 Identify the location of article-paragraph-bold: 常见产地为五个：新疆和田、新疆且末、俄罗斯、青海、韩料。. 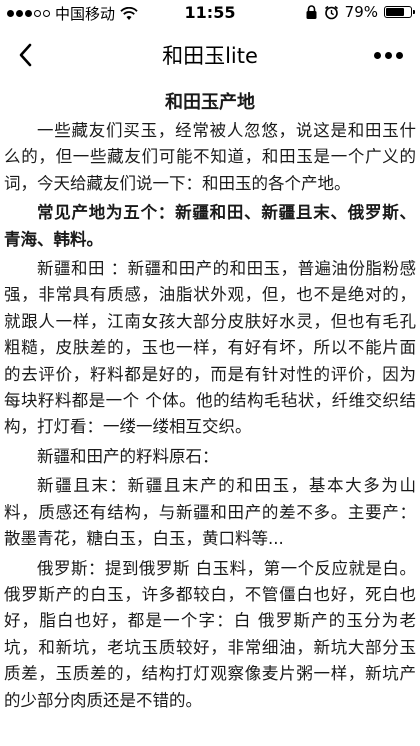
(210, 226).